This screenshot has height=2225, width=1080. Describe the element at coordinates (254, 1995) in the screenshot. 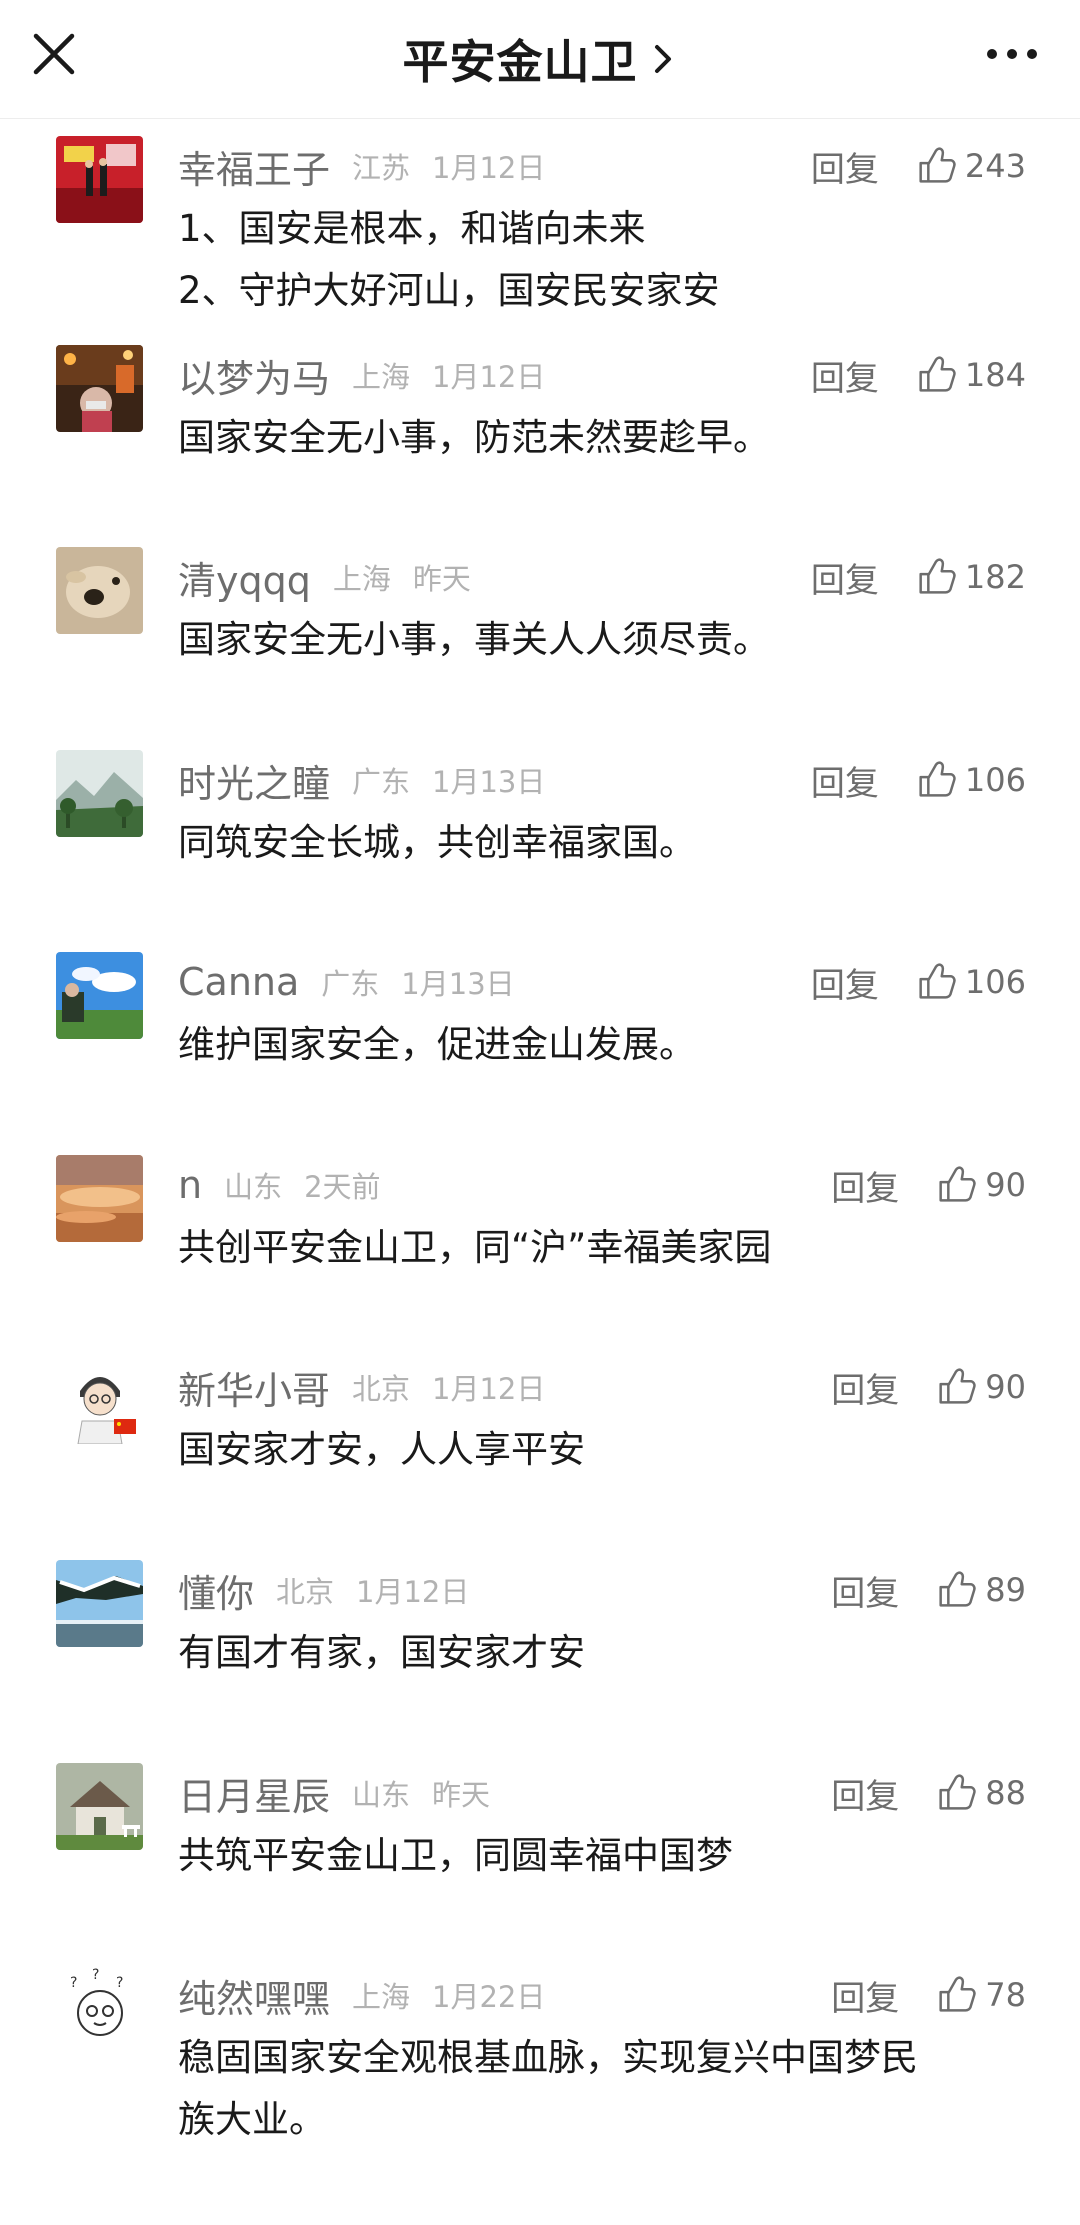

I see `commenter-name: 纯然嘿嘿` at that location.